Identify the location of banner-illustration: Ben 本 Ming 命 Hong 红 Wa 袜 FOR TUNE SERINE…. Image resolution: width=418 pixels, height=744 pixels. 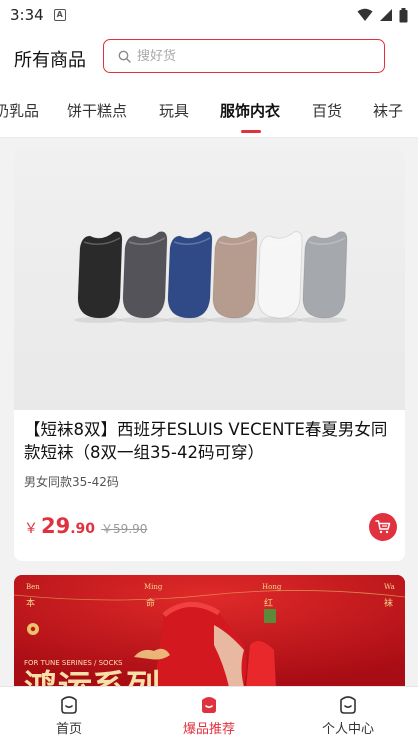
(209, 630).